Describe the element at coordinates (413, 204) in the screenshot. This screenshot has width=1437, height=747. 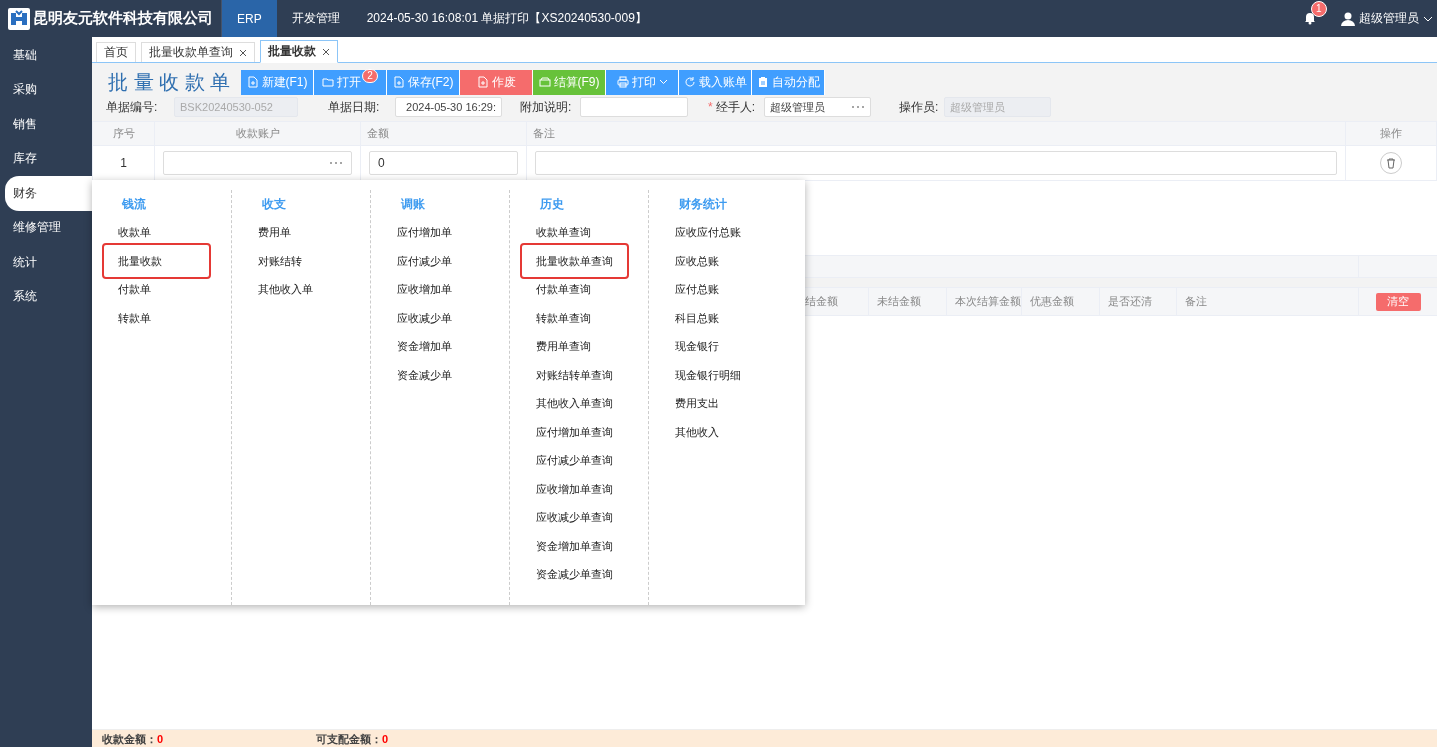
I see `menu-heading: 调账` at that location.